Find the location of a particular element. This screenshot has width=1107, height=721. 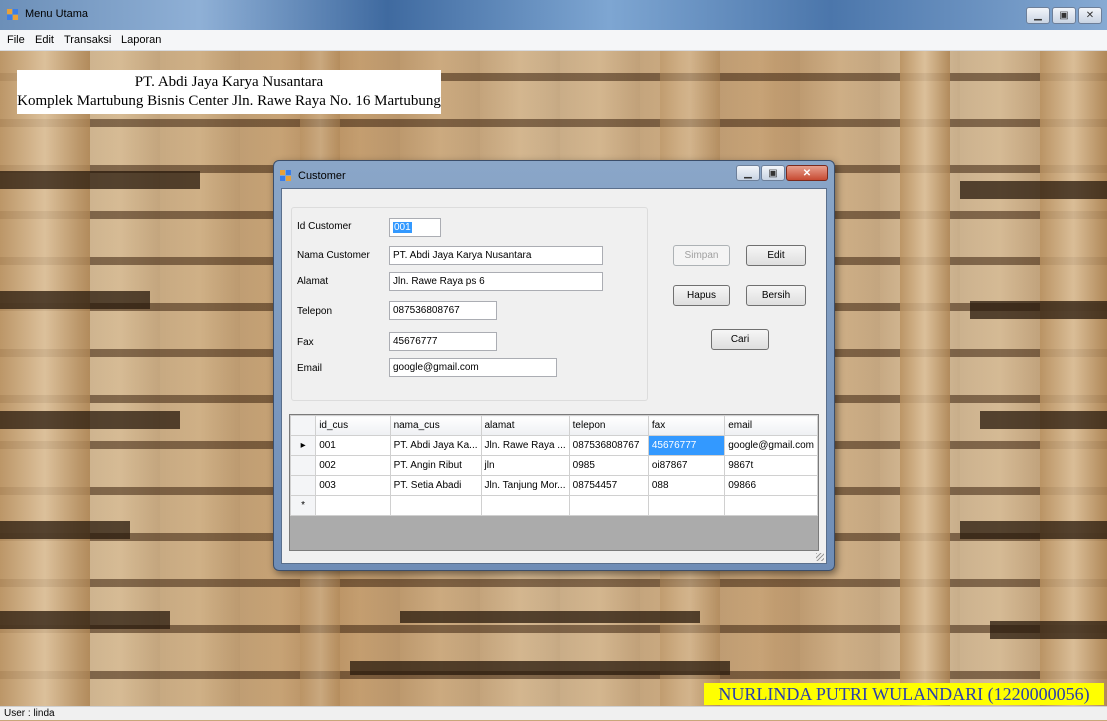

grid-corner is located at coordinates (303, 425).